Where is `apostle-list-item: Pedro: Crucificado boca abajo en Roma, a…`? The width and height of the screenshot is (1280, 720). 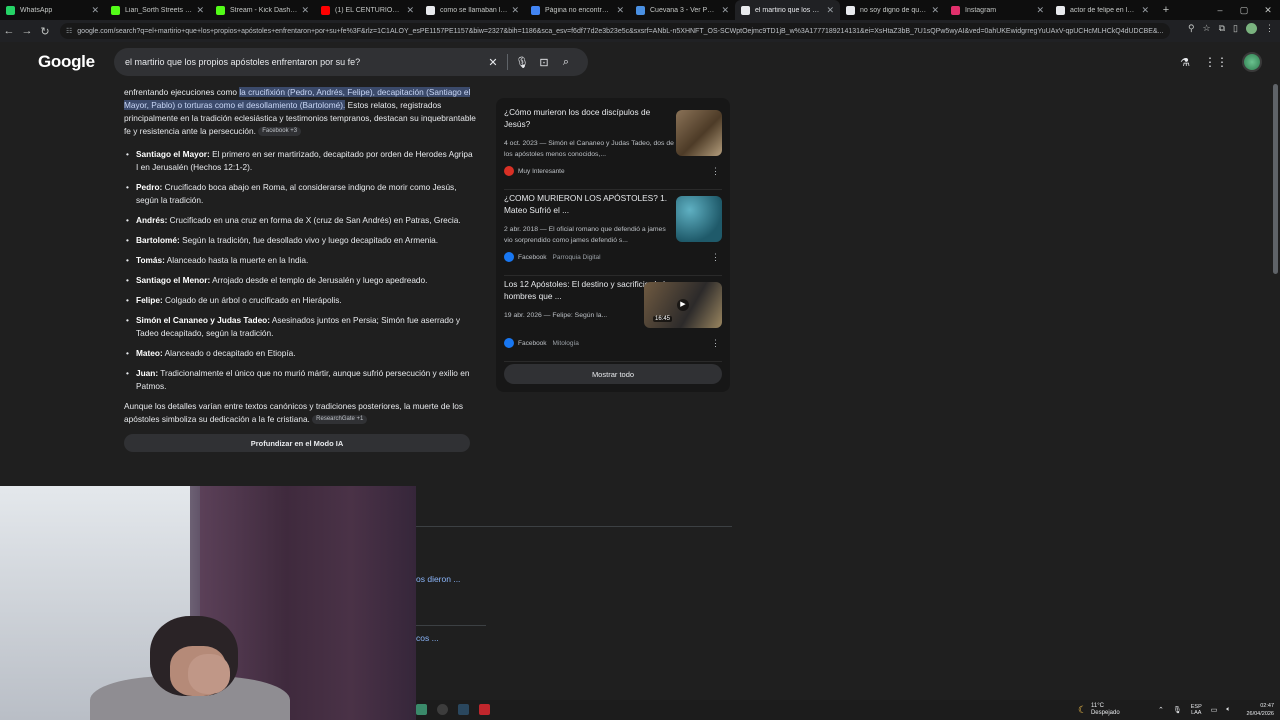
apostle-list-item: Pedro: Crucificado boca abajo en Roma, a… is located at coordinates (300, 194).